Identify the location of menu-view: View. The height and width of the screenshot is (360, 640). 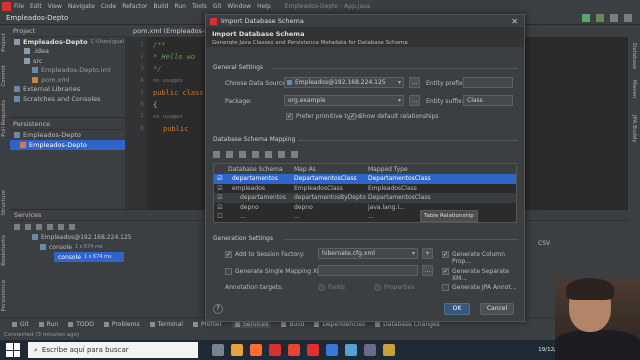
(55, 6).